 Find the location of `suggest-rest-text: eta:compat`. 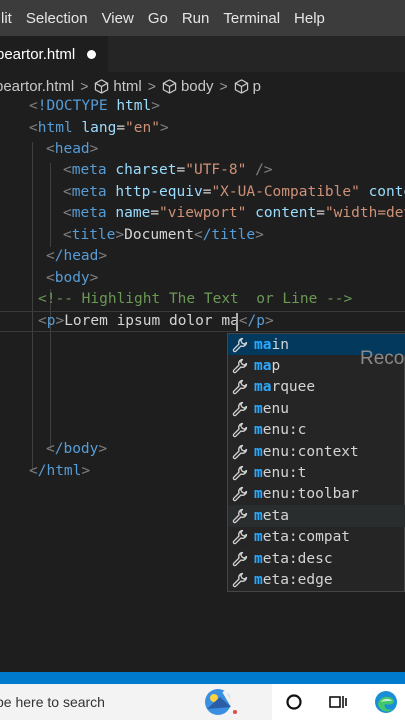

suggest-rest-text: eta:compat is located at coordinates (306, 537).